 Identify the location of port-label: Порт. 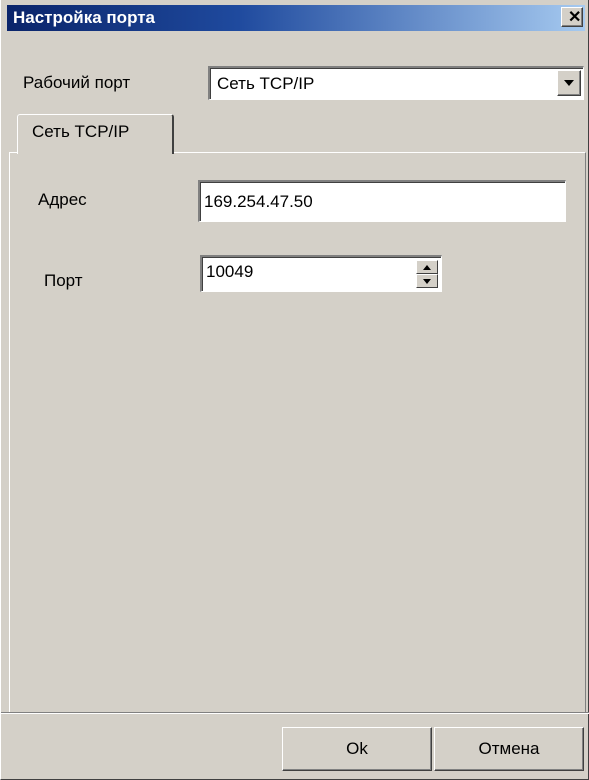
(63, 280).